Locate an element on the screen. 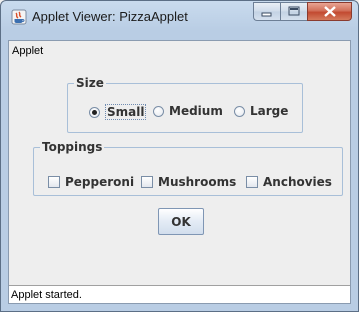 The image size is (359, 312). size-option-label: Medium is located at coordinates (196, 111).